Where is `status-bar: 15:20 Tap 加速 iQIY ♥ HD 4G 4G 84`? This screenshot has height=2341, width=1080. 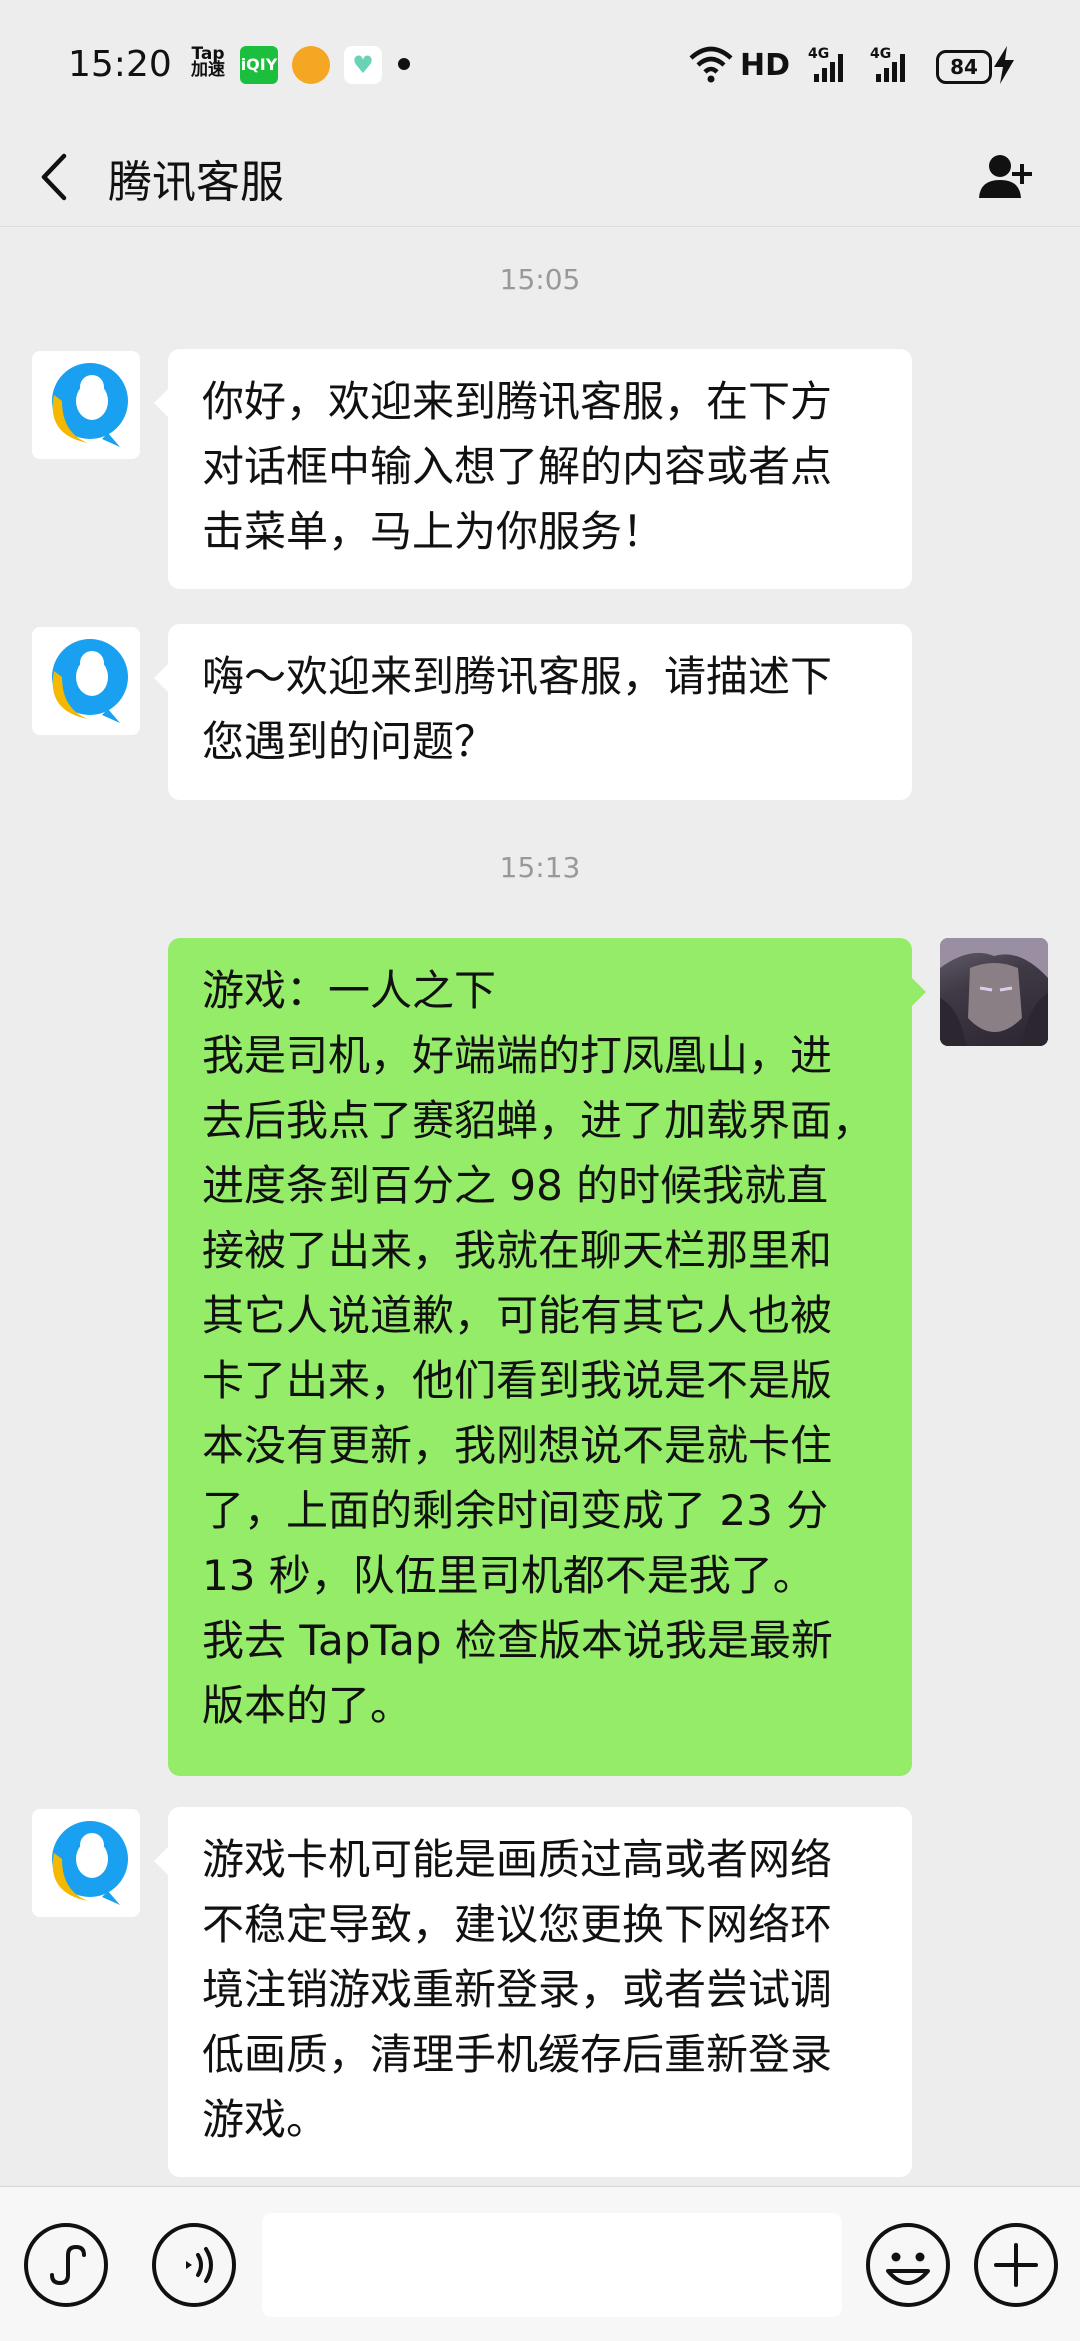
status-bar: 15:20 Tap 加速 iQIY ♥ HD 4G 4G 84 is located at coordinates (540, 65).